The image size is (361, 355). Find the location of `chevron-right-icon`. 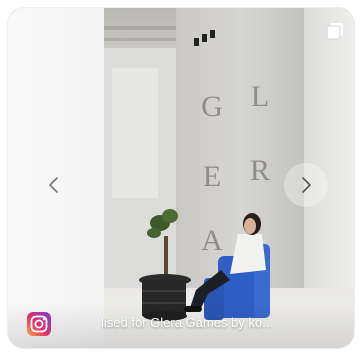

chevron-right-icon is located at coordinates (306, 185).